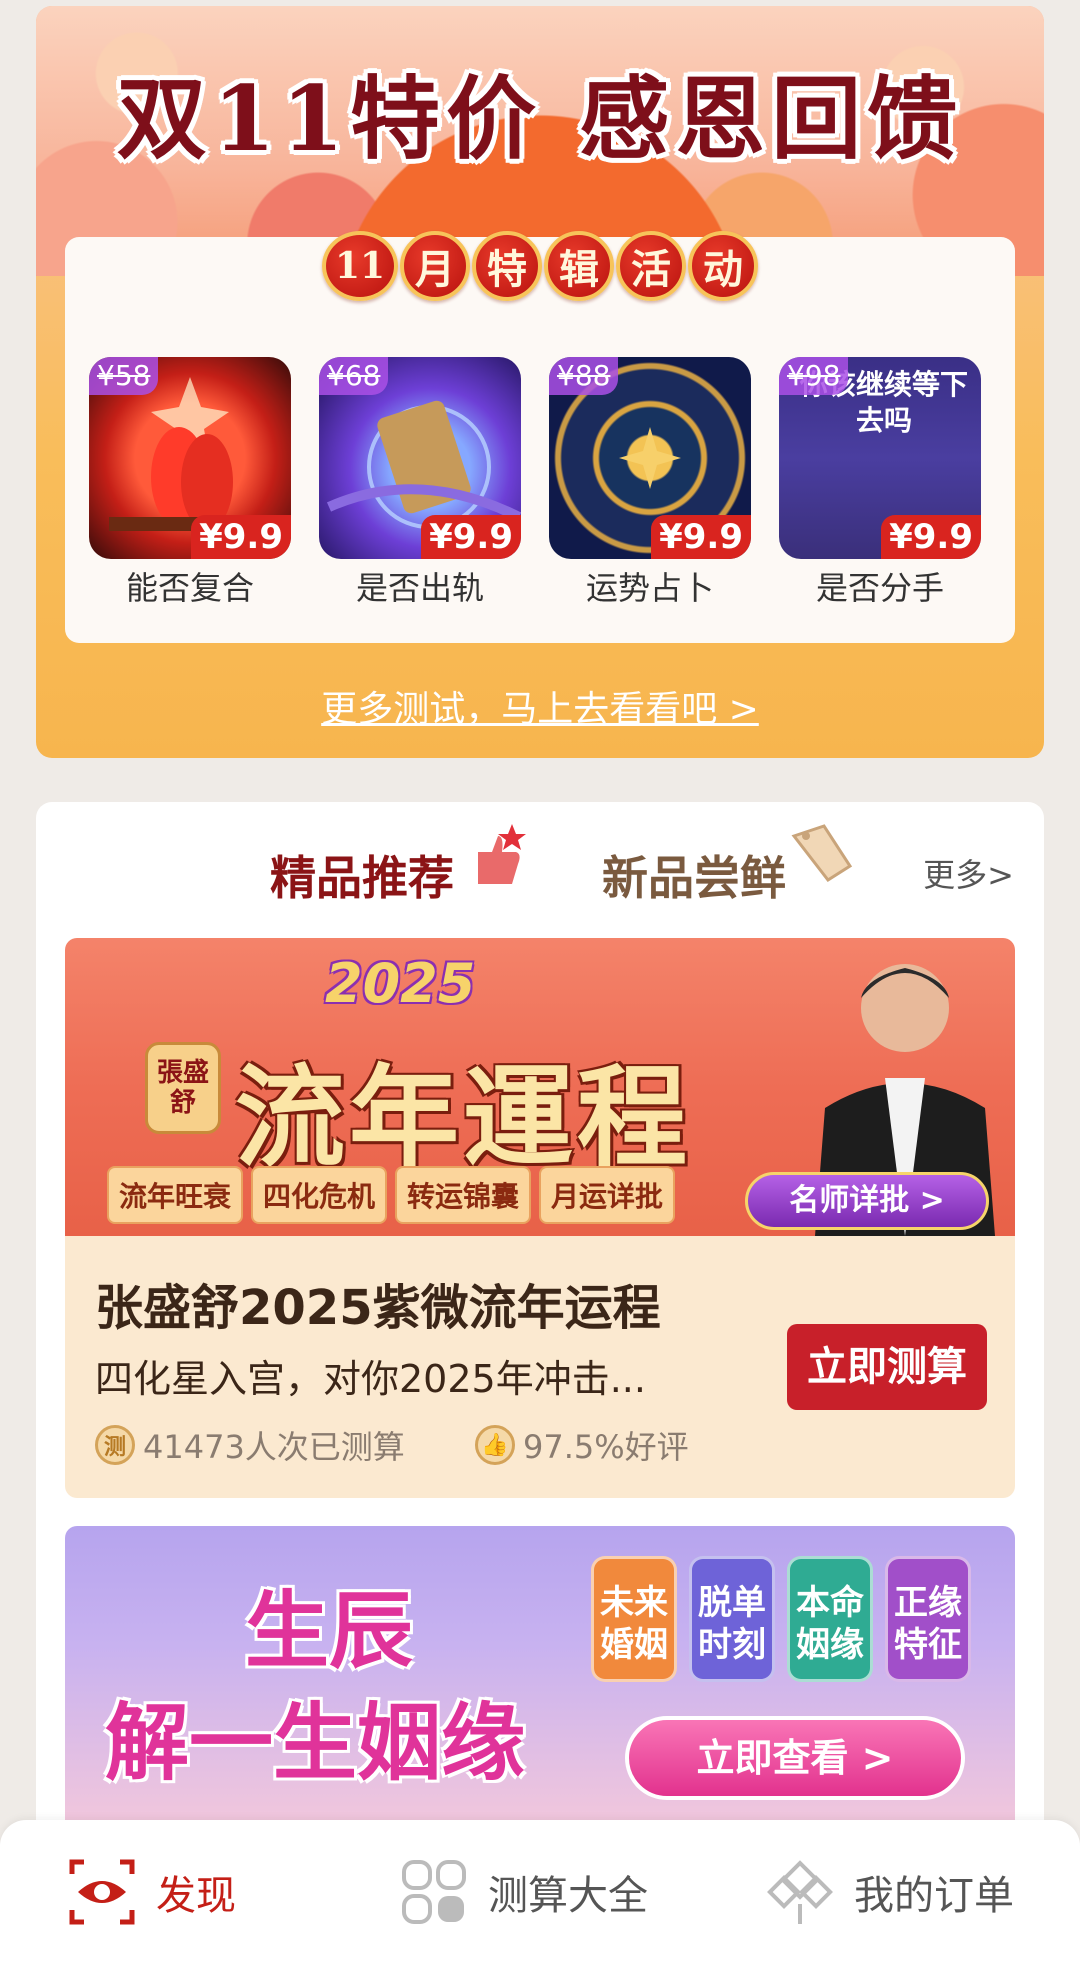  What do you see at coordinates (435, 266) in the screenshot?
I see `activity-badge: 月` at bounding box center [435, 266].